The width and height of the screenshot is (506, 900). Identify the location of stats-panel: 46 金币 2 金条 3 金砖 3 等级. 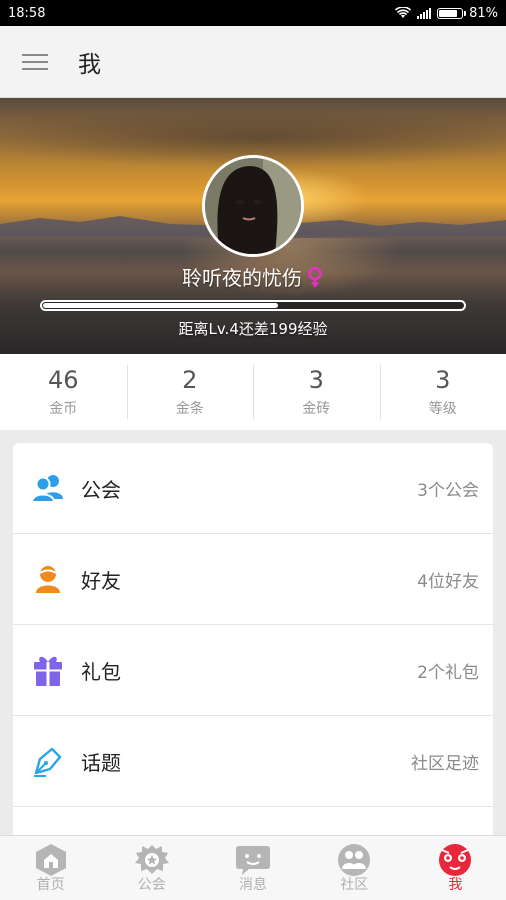
(253, 392).